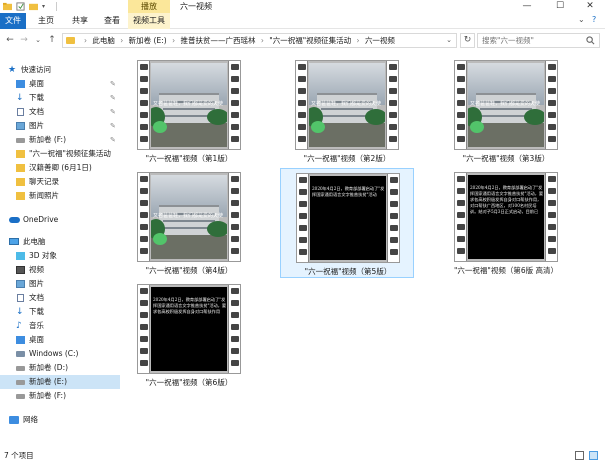 This screenshot has width=605, height=463. I want to click on tab-file: 文件, so click(13, 21).